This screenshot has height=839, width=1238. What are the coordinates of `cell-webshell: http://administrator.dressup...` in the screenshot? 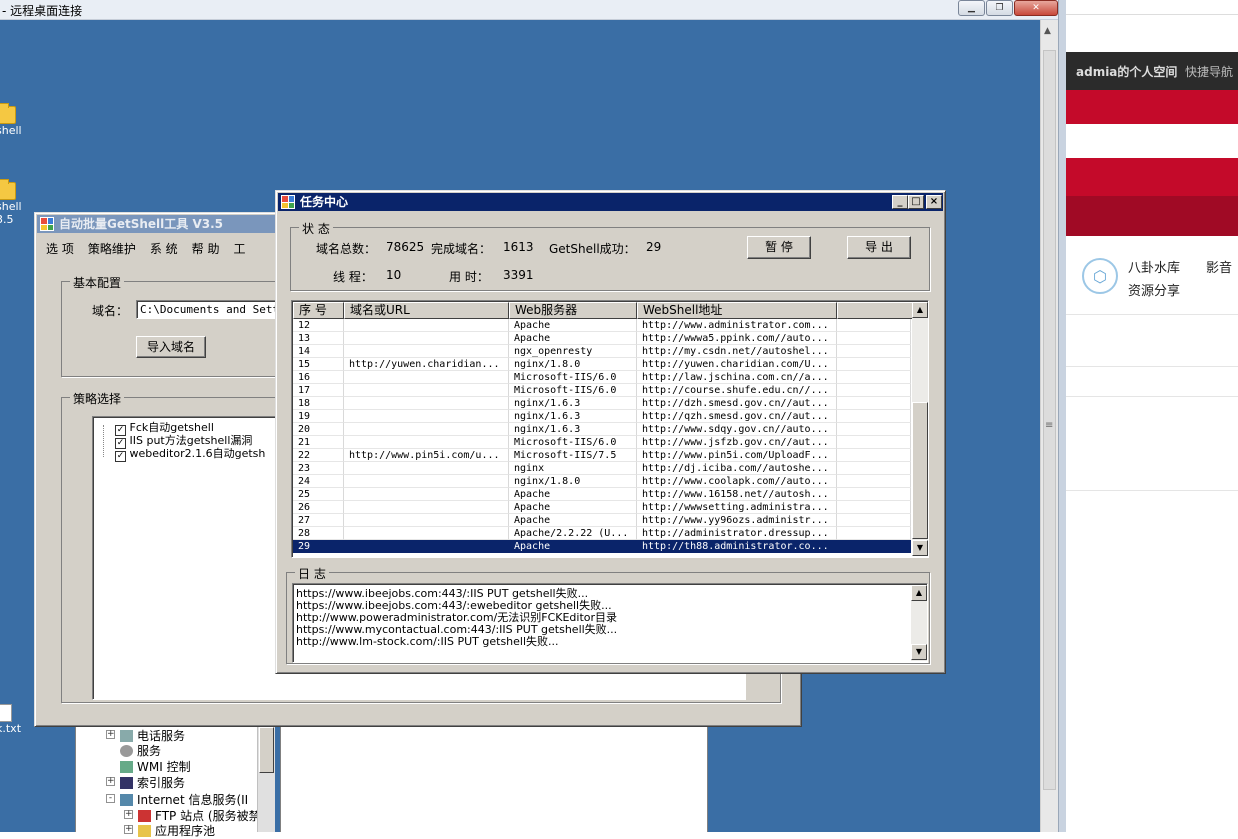 It's located at (737, 533).